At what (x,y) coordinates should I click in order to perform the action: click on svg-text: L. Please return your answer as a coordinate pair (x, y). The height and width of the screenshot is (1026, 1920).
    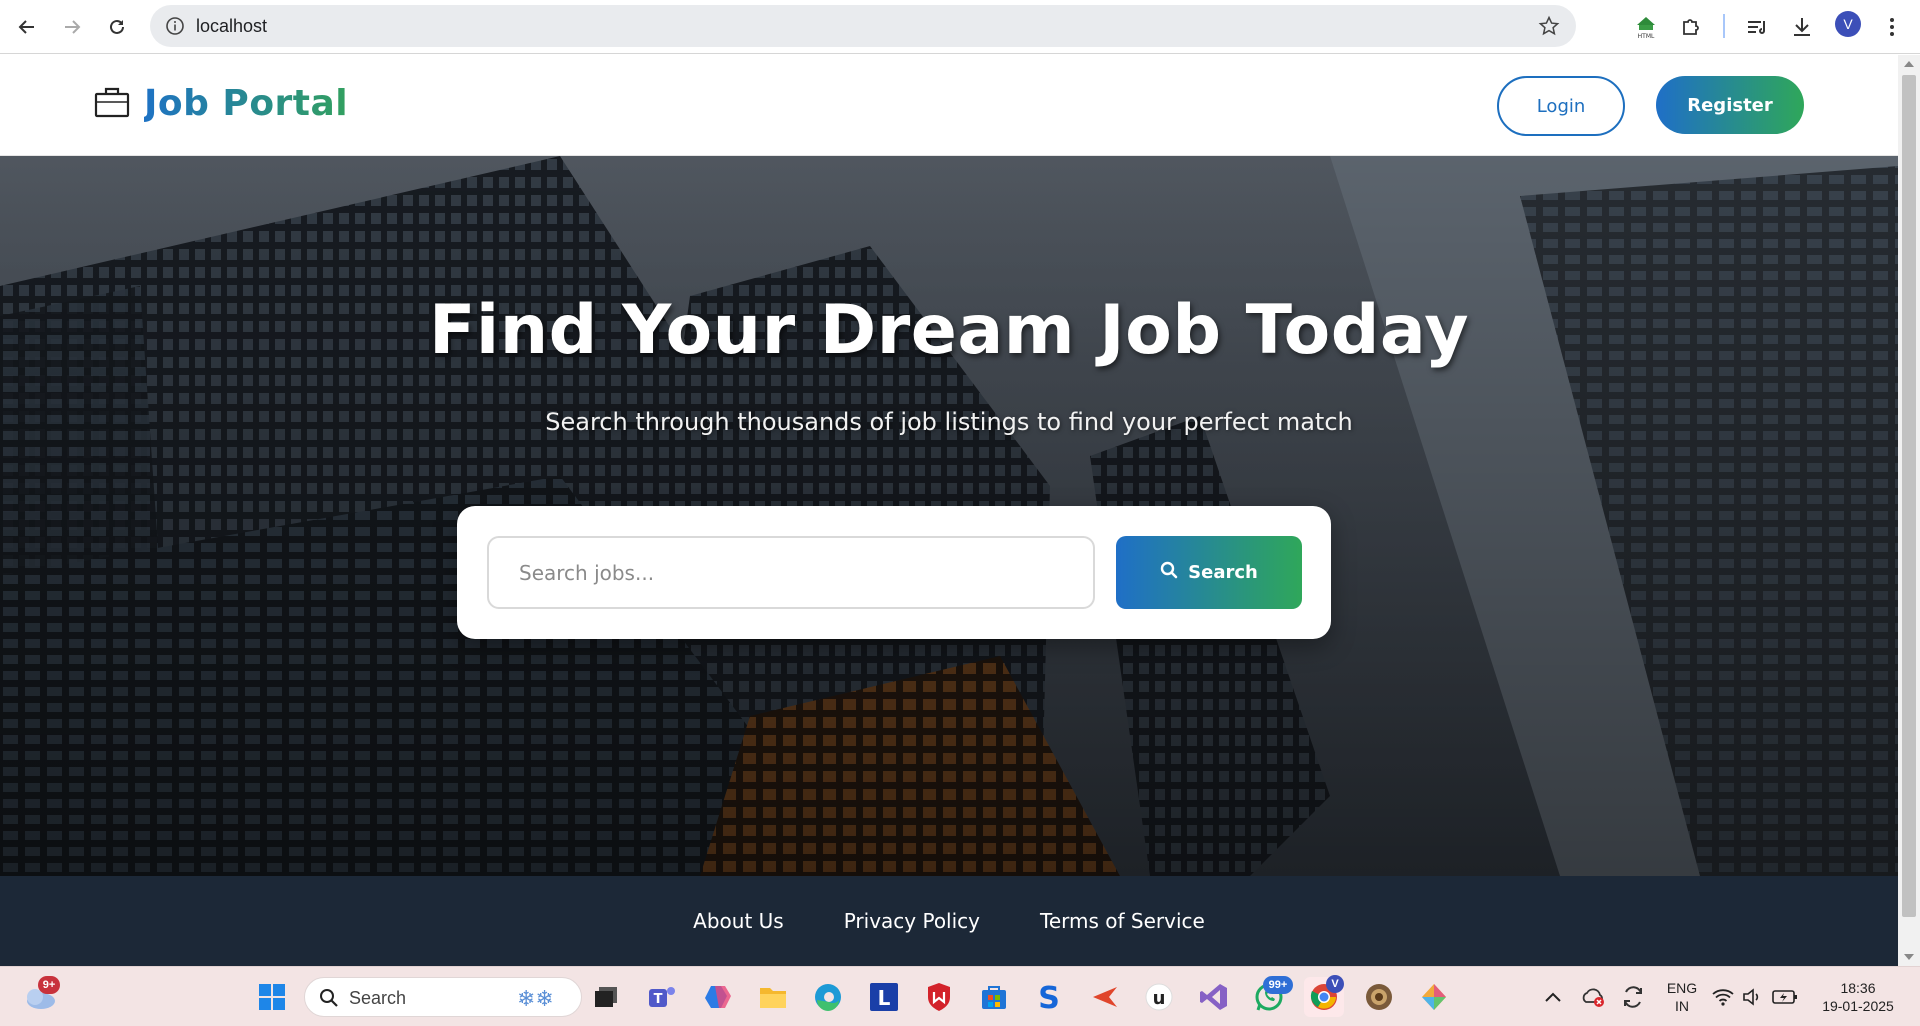
    Looking at the image, I should click on (884, 998).